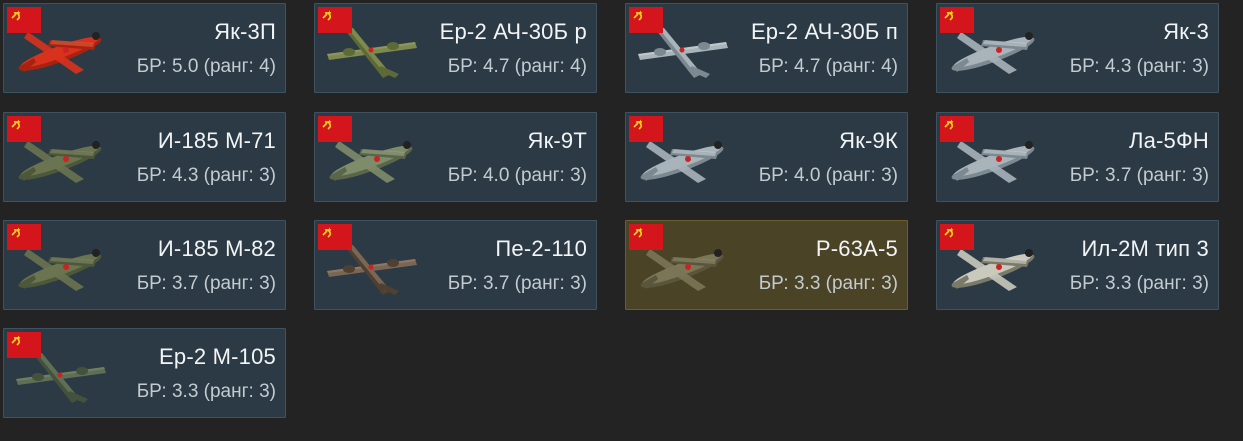  I want to click on vehicle-name: Ла-5ФН, so click(1168, 140).